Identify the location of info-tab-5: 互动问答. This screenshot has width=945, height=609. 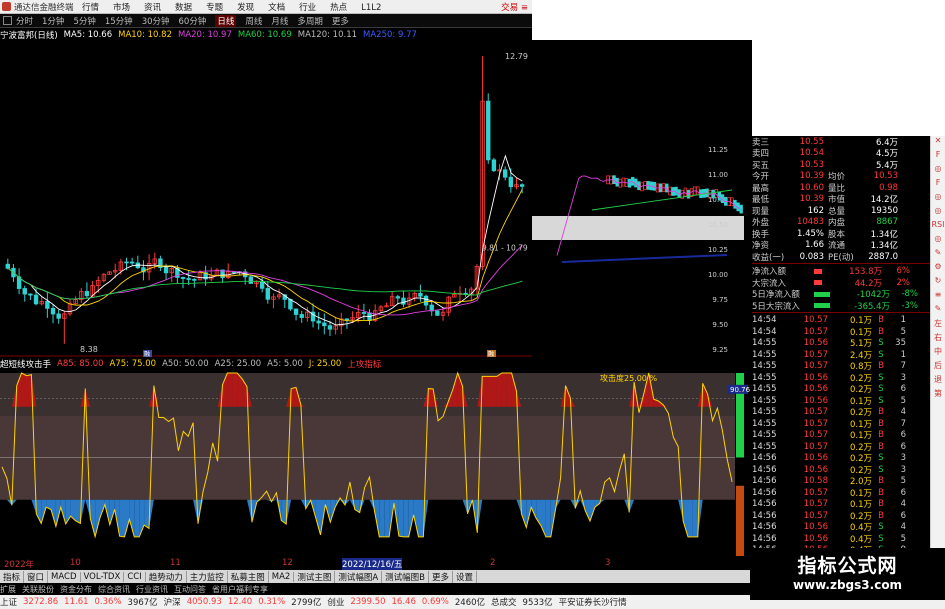
(190, 589).